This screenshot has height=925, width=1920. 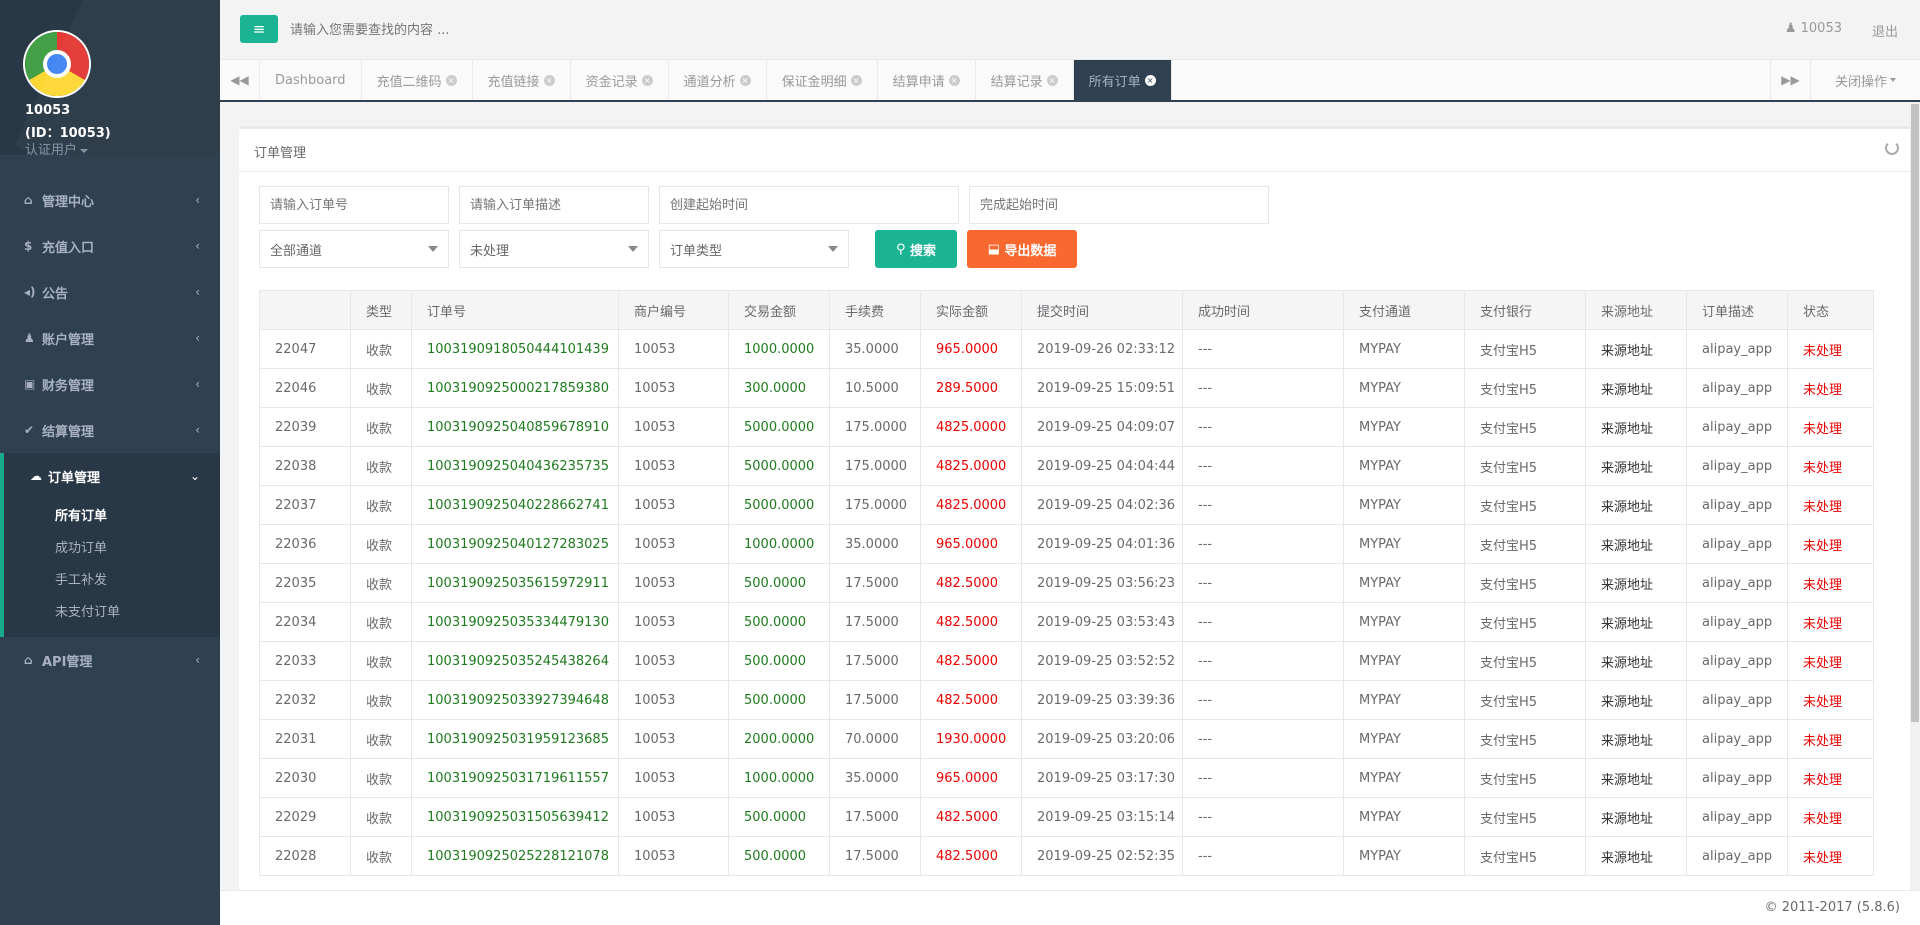 What do you see at coordinates (112, 581) in the screenshot?
I see `subnav-manual-reissue: 手工补发` at bounding box center [112, 581].